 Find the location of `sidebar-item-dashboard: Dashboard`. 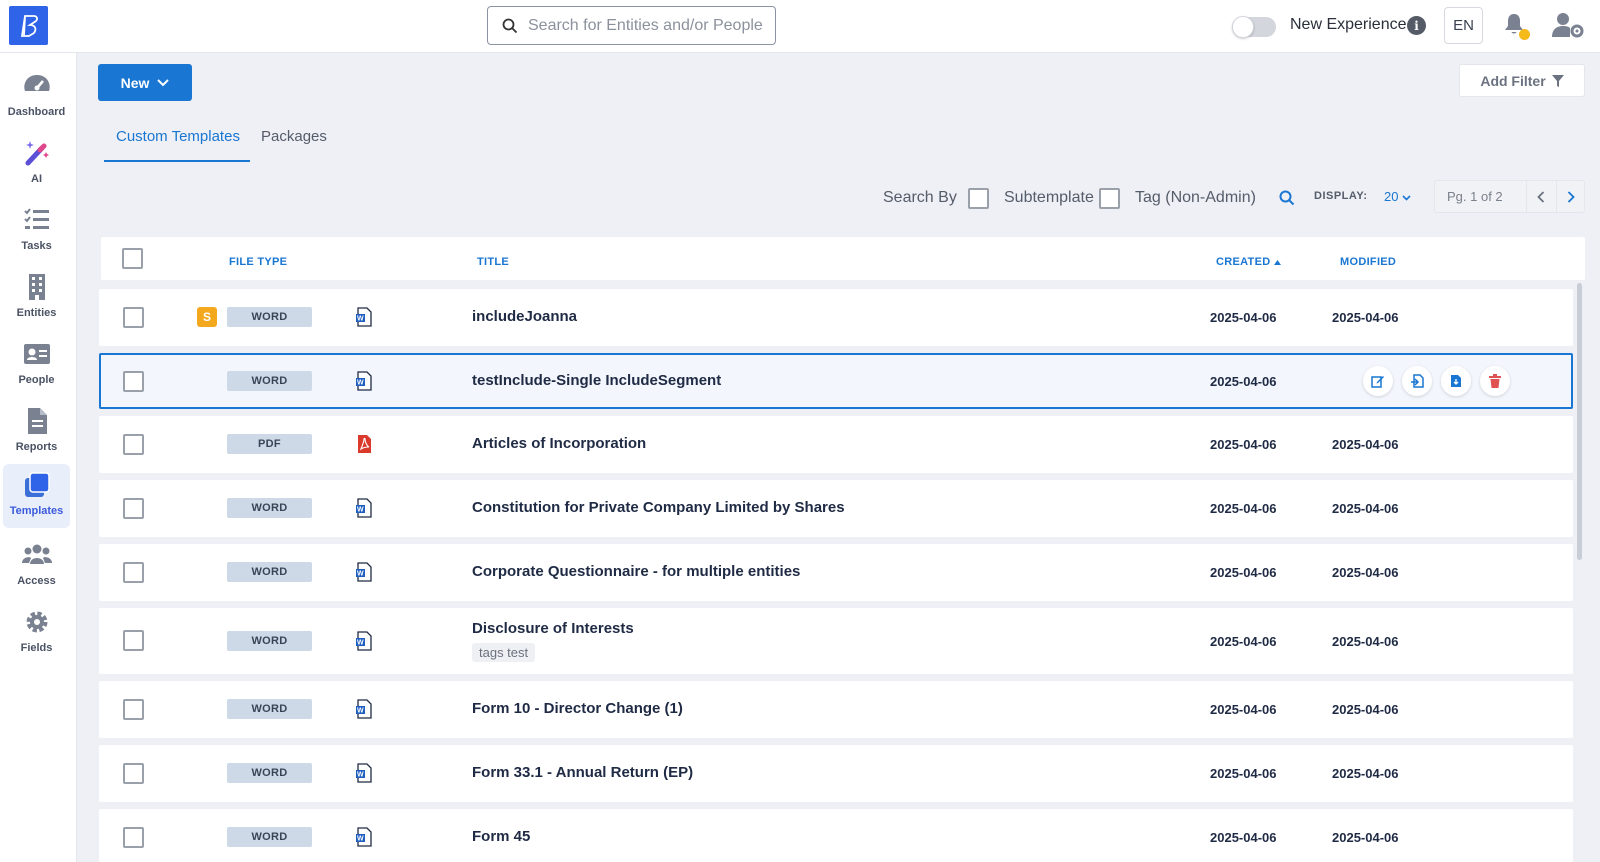

sidebar-item-dashboard: Dashboard is located at coordinates (36, 96).